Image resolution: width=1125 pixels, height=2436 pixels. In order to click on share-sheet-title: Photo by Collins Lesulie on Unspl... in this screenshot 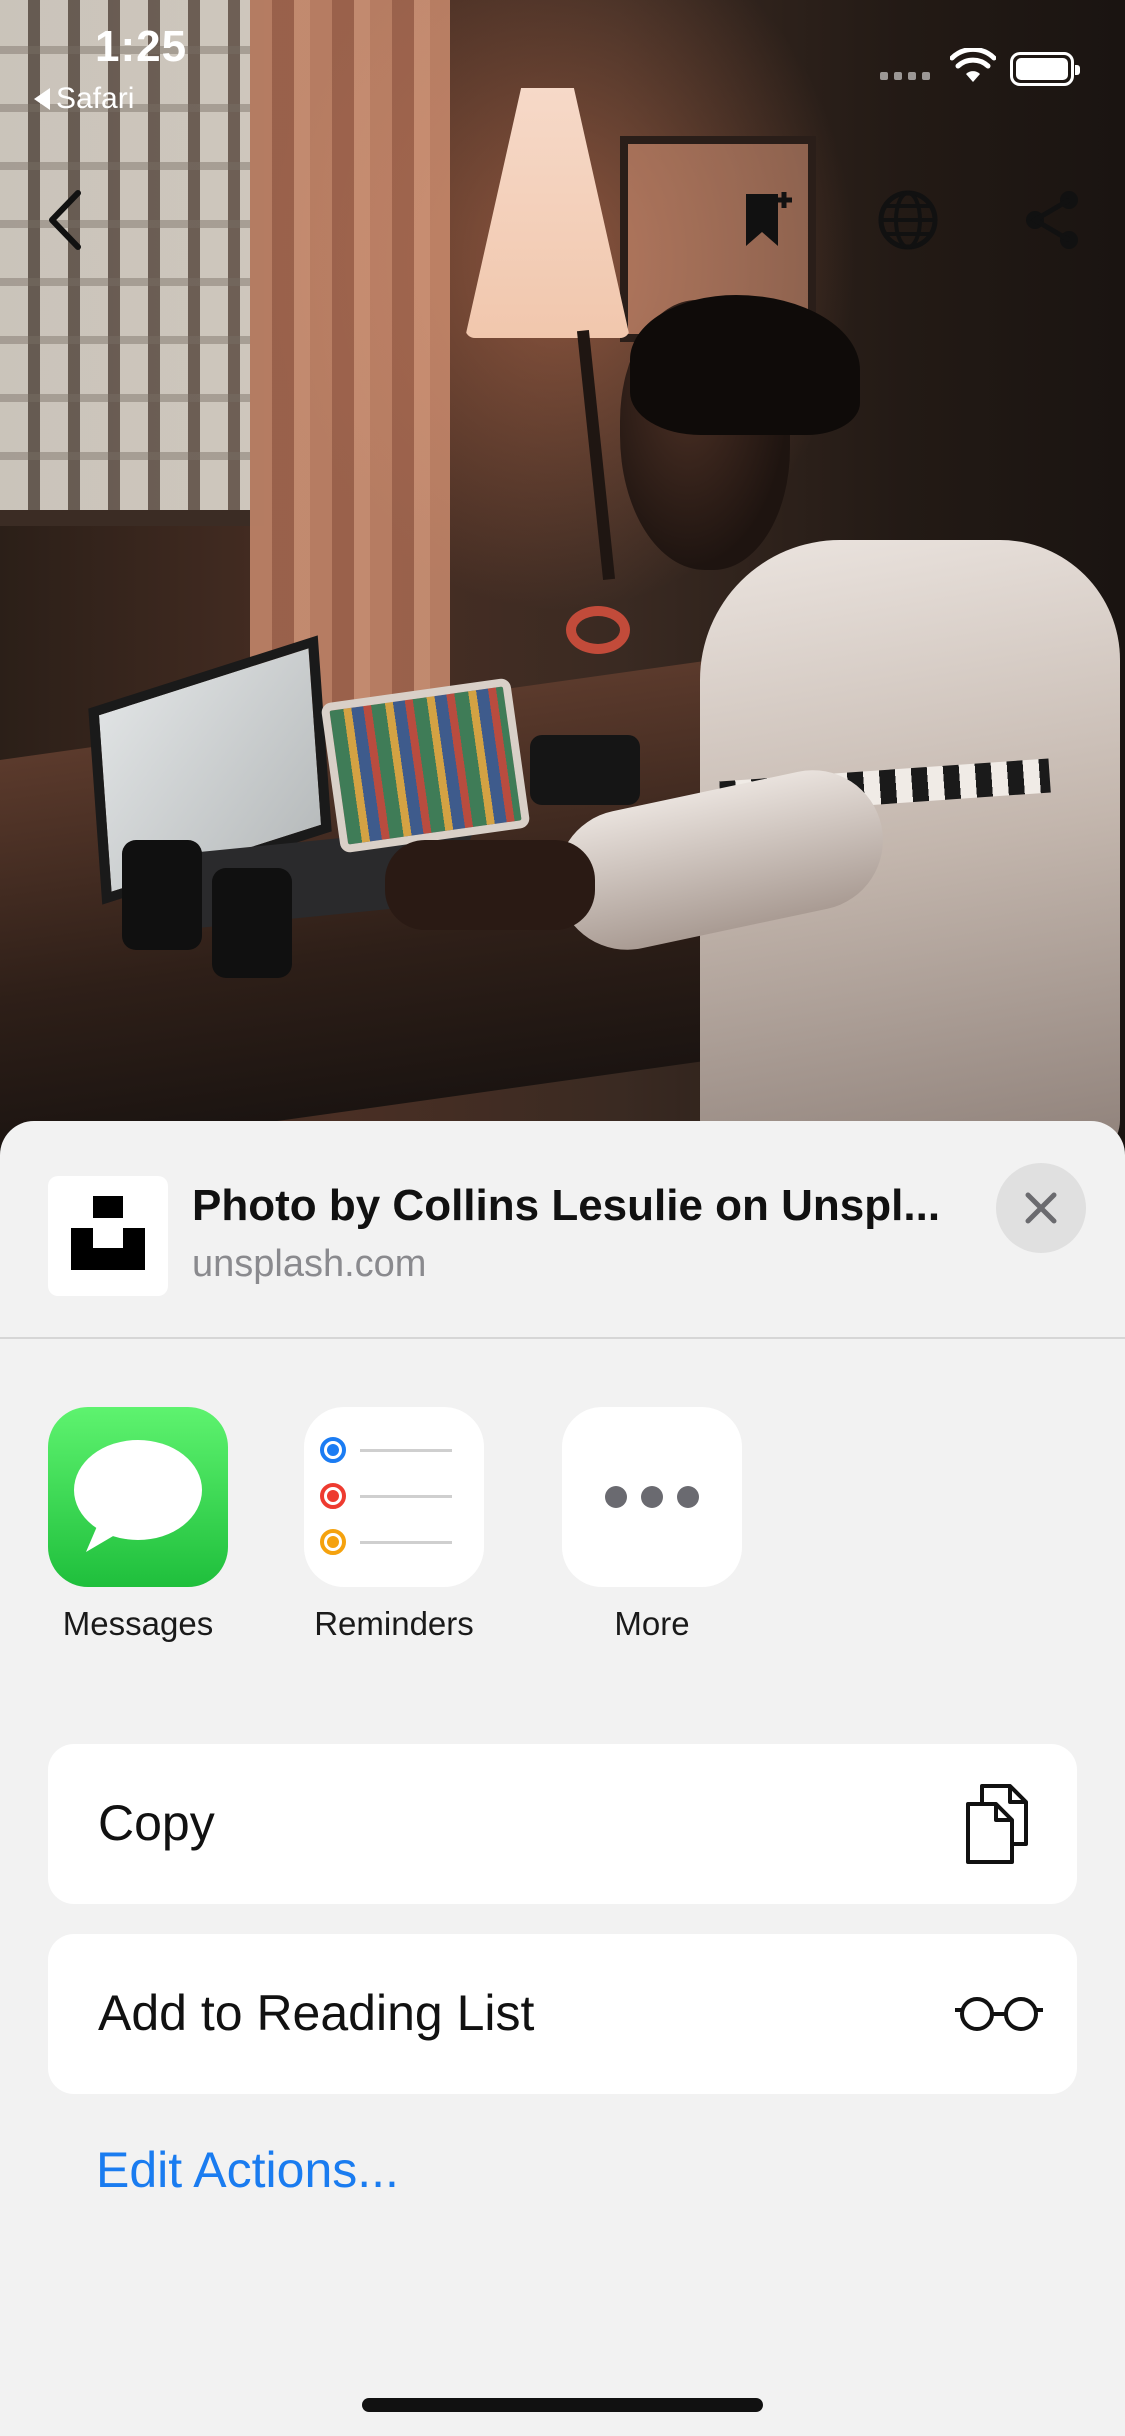, I will do `click(566, 1205)`.